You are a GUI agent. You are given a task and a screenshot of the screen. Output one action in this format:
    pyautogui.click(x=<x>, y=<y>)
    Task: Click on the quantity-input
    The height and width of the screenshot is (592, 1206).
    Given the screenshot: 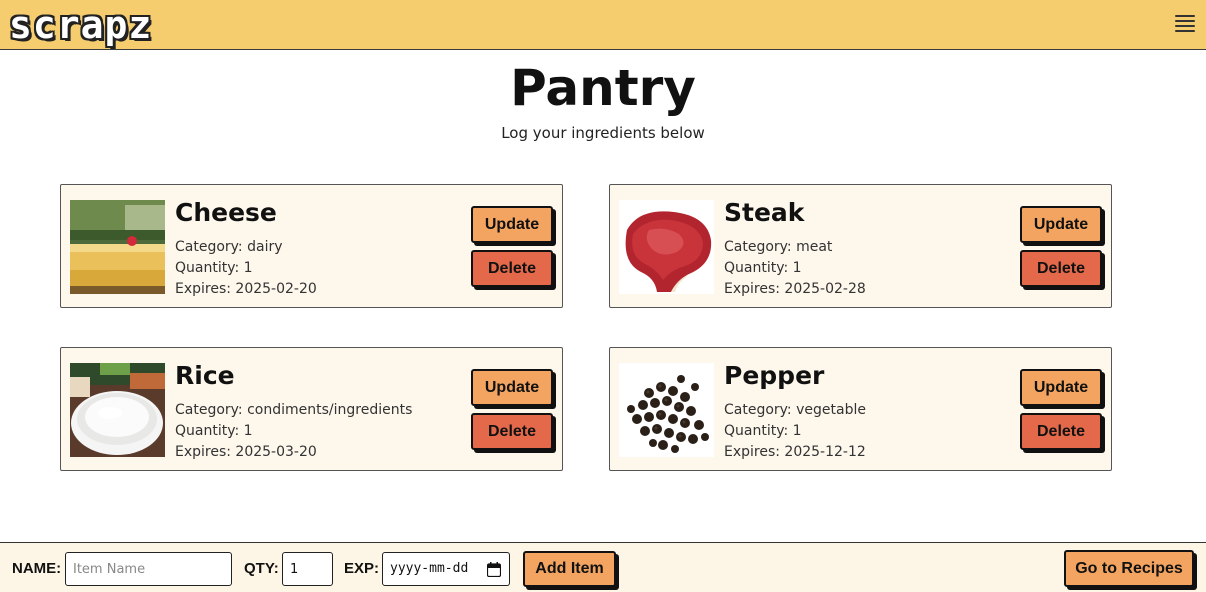 What is the action you would take?
    pyautogui.click(x=307, y=569)
    